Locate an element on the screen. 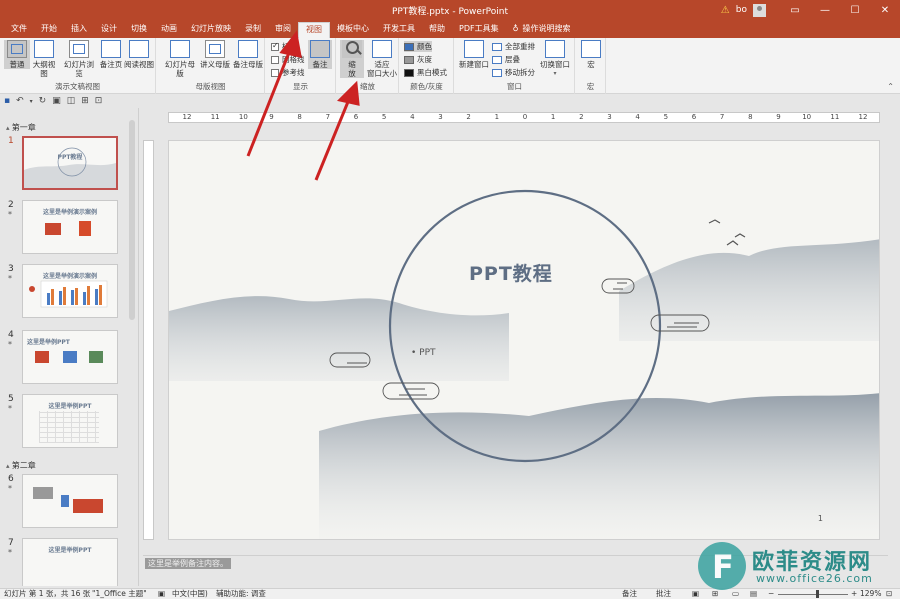  notes-toggle-button: 备注 is located at coordinates (320, 54).